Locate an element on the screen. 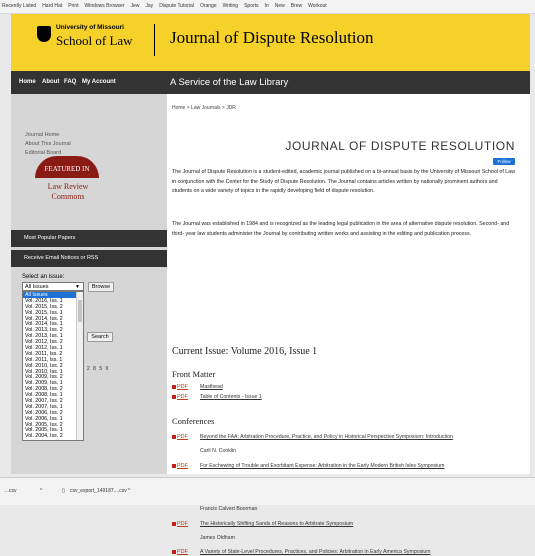  article-link: Masthead is located at coordinates (355, 387).